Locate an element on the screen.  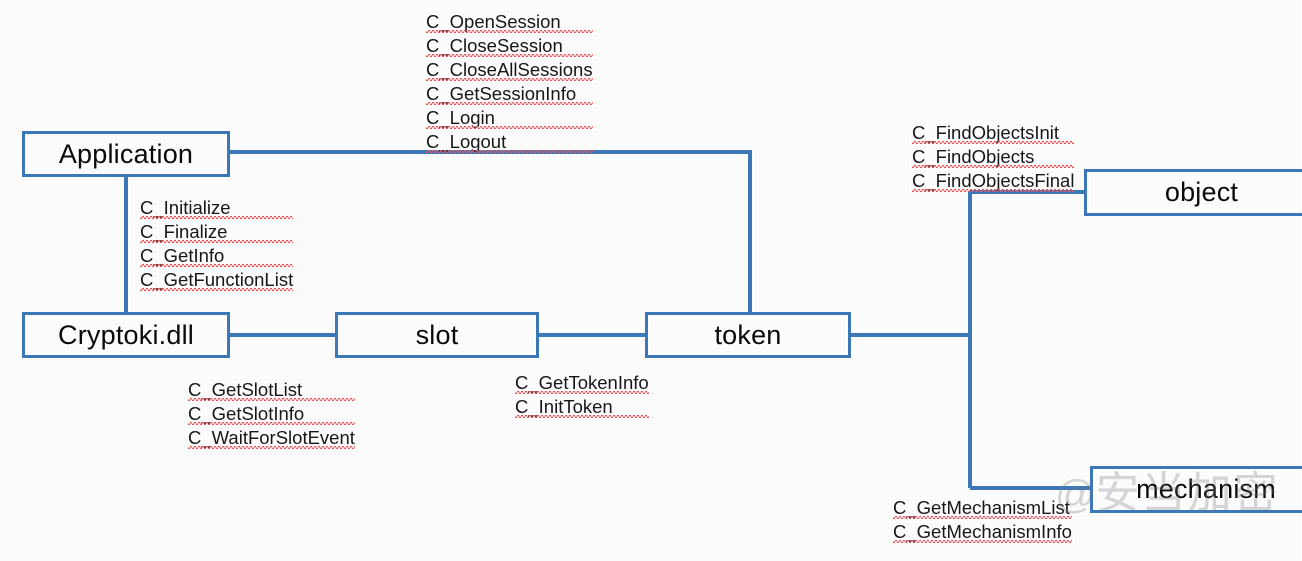
function-label: C_CloseAllSessions is located at coordinates (509, 70).